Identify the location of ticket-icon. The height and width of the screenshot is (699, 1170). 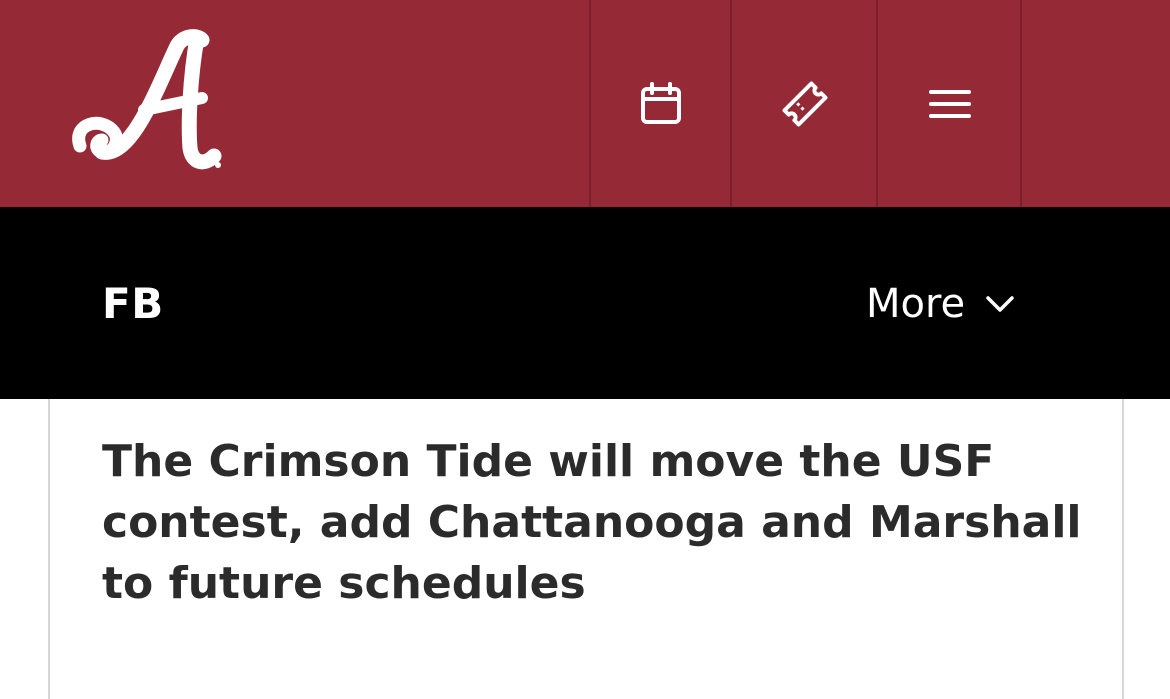
(805, 103).